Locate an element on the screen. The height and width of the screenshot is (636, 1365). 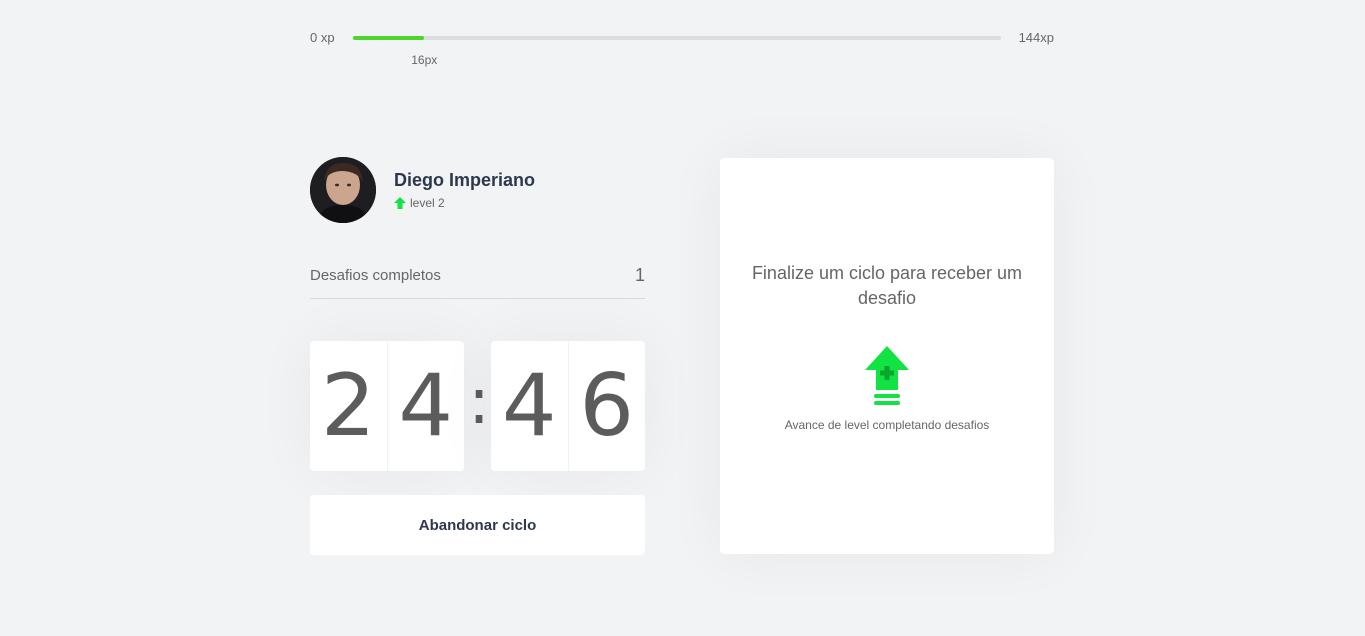
second-digit-tens: 4 is located at coordinates (529, 406).